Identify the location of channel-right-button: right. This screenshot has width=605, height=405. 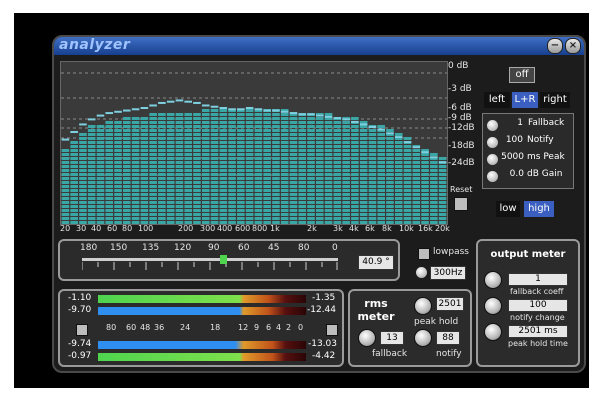
(555, 100).